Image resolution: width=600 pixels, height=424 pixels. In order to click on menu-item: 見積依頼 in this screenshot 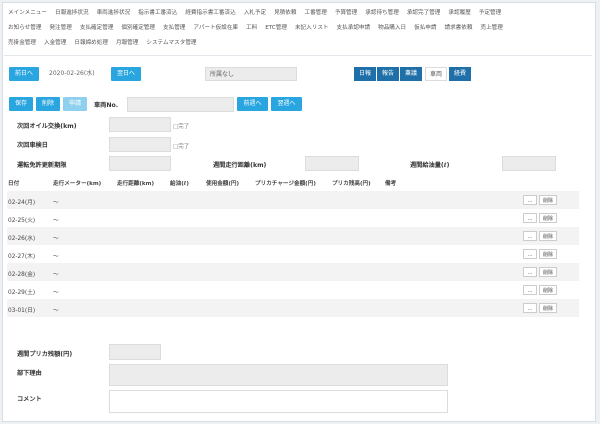, I will do `click(285, 12)`.